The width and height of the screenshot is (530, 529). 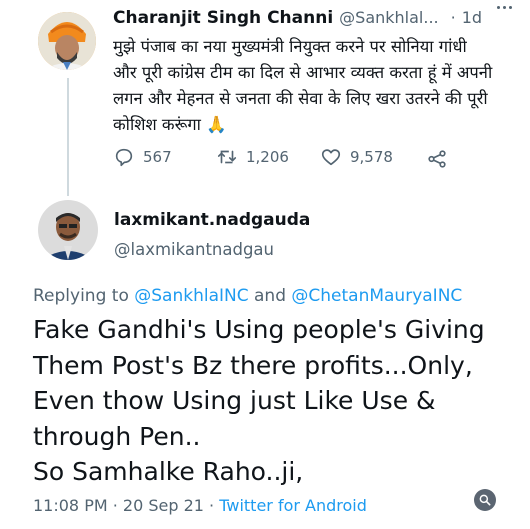 I want to click on reply-body-line: Them Post's Bz there profits...Only,, so click(x=253, y=365).